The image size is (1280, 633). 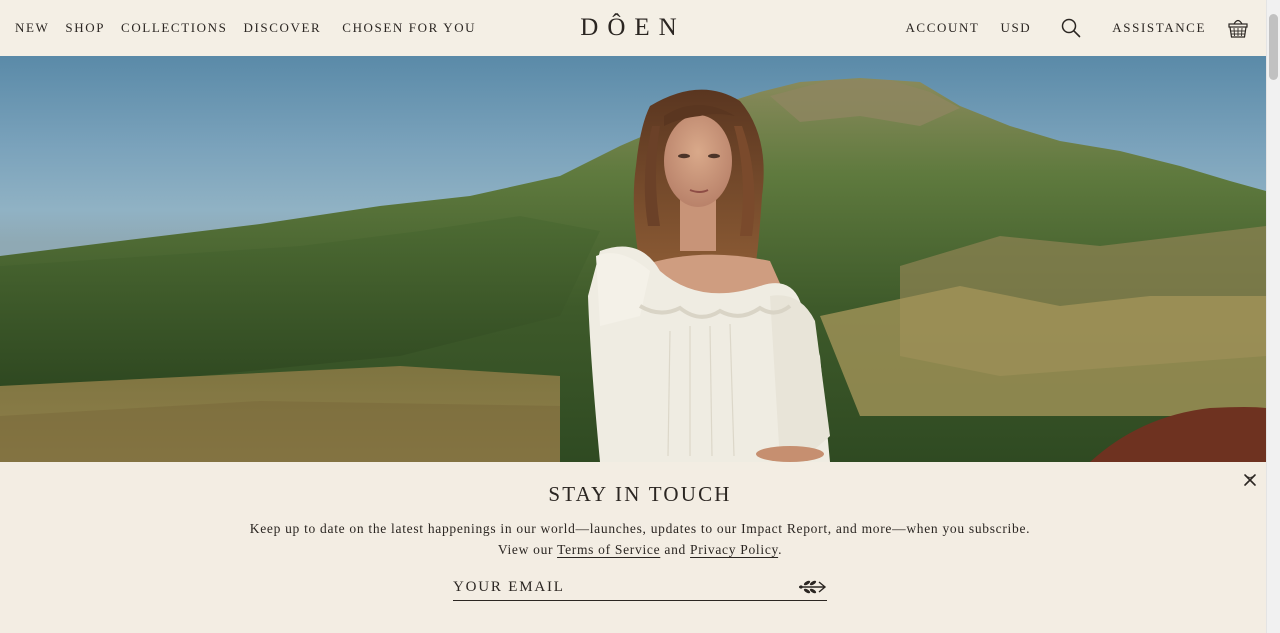 What do you see at coordinates (812, 587) in the screenshot?
I see `olive-branch-arrow-icon` at bounding box center [812, 587].